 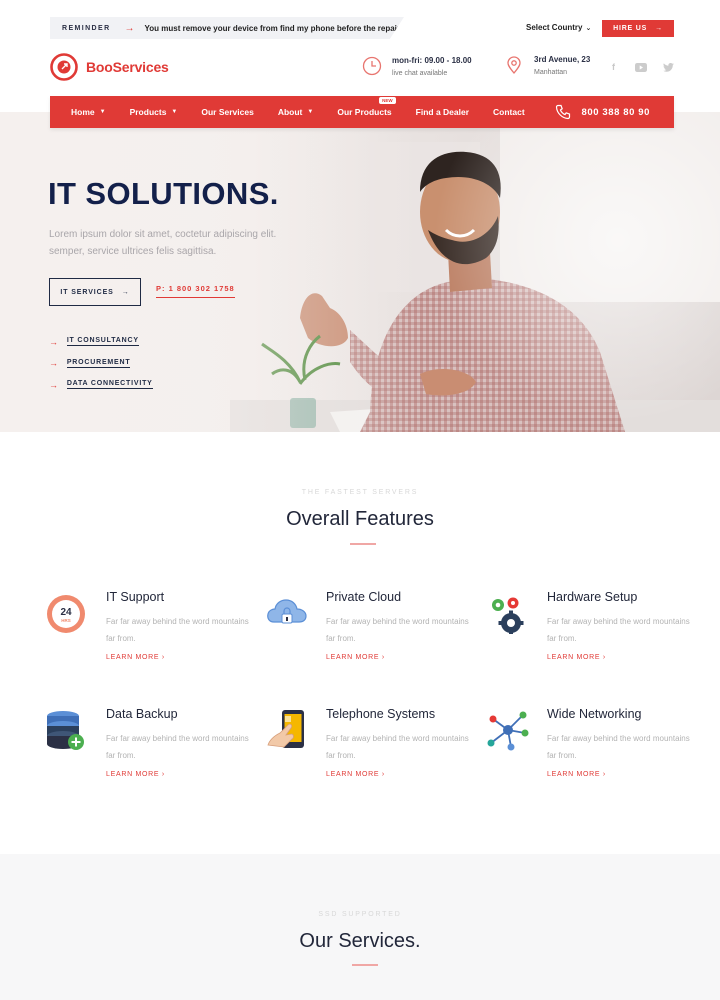 I want to click on nav-item-contact: Contact, so click(x=509, y=112).